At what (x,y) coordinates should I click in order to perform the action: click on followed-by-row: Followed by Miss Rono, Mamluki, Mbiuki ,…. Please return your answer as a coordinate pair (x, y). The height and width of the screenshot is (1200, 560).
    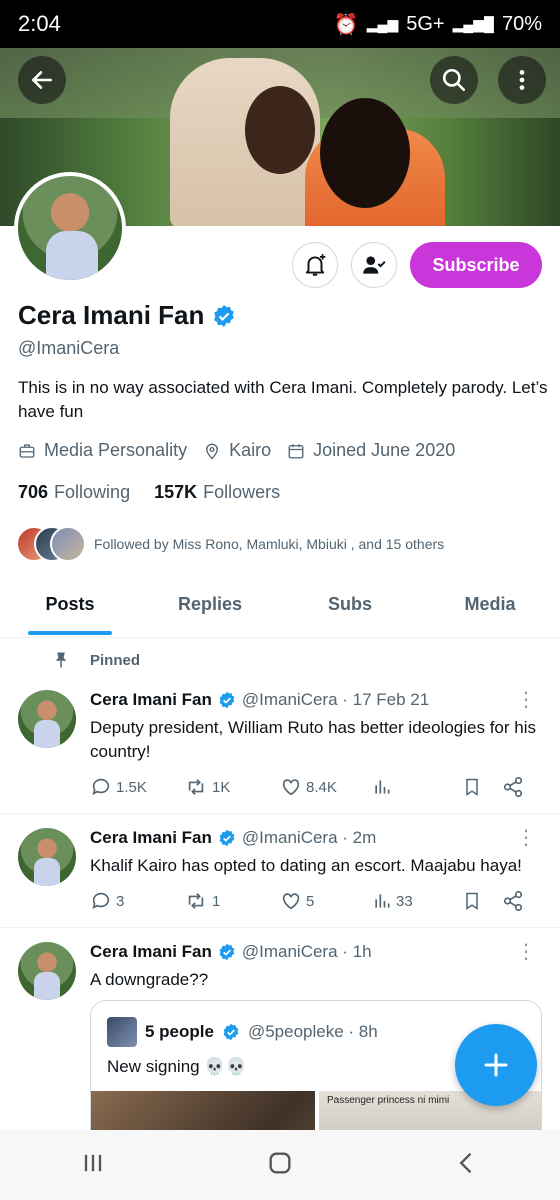
    Looking at the image, I should click on (230, 544).